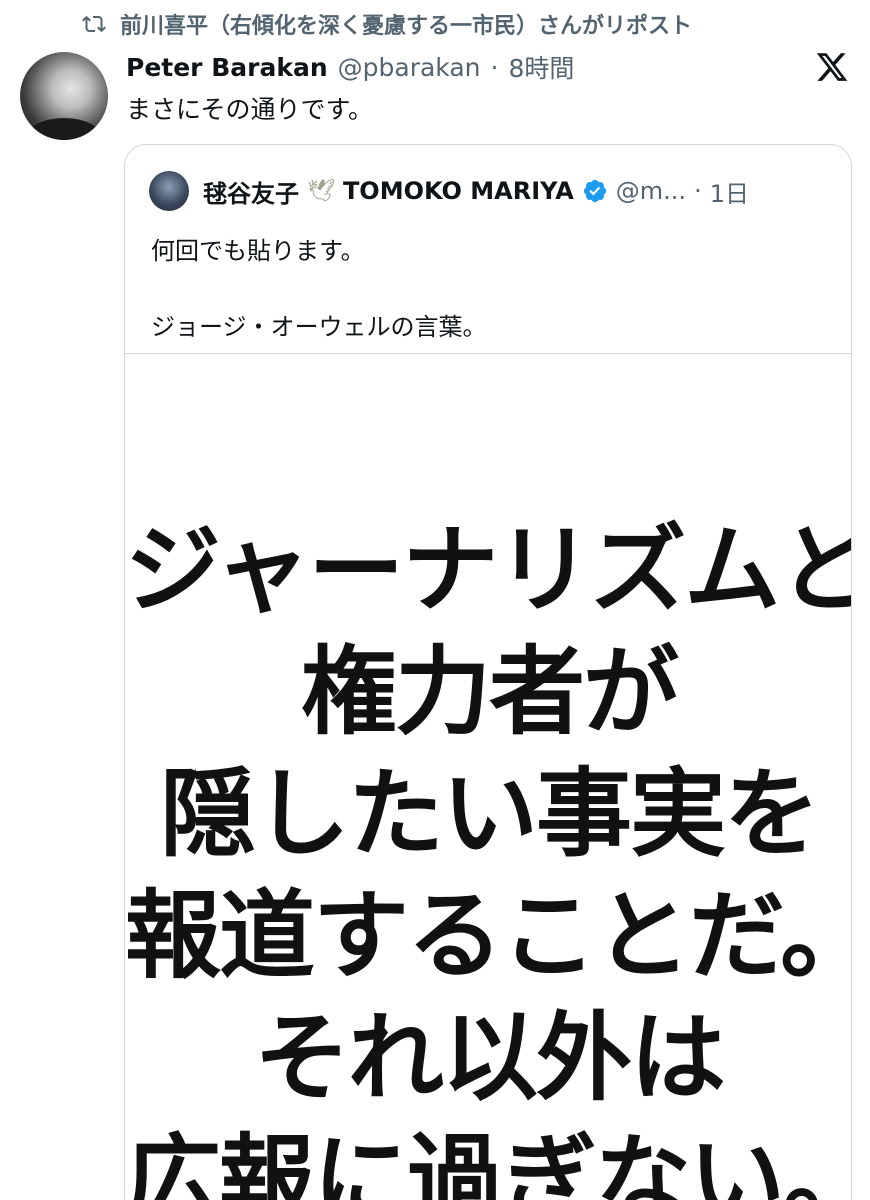 This screenshot has height=1200, width=870. Describe the element at coordinates (541, 67) in the screenshot. I see `post-time: 8時間` at that location.